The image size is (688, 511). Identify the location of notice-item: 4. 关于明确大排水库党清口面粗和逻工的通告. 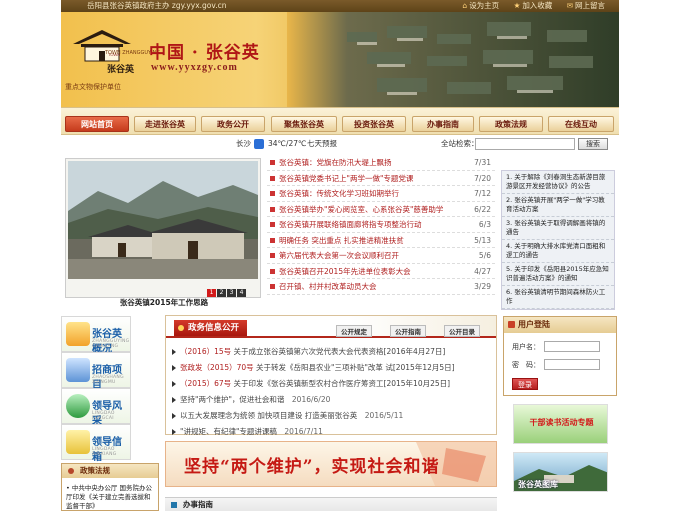
(558, 251).